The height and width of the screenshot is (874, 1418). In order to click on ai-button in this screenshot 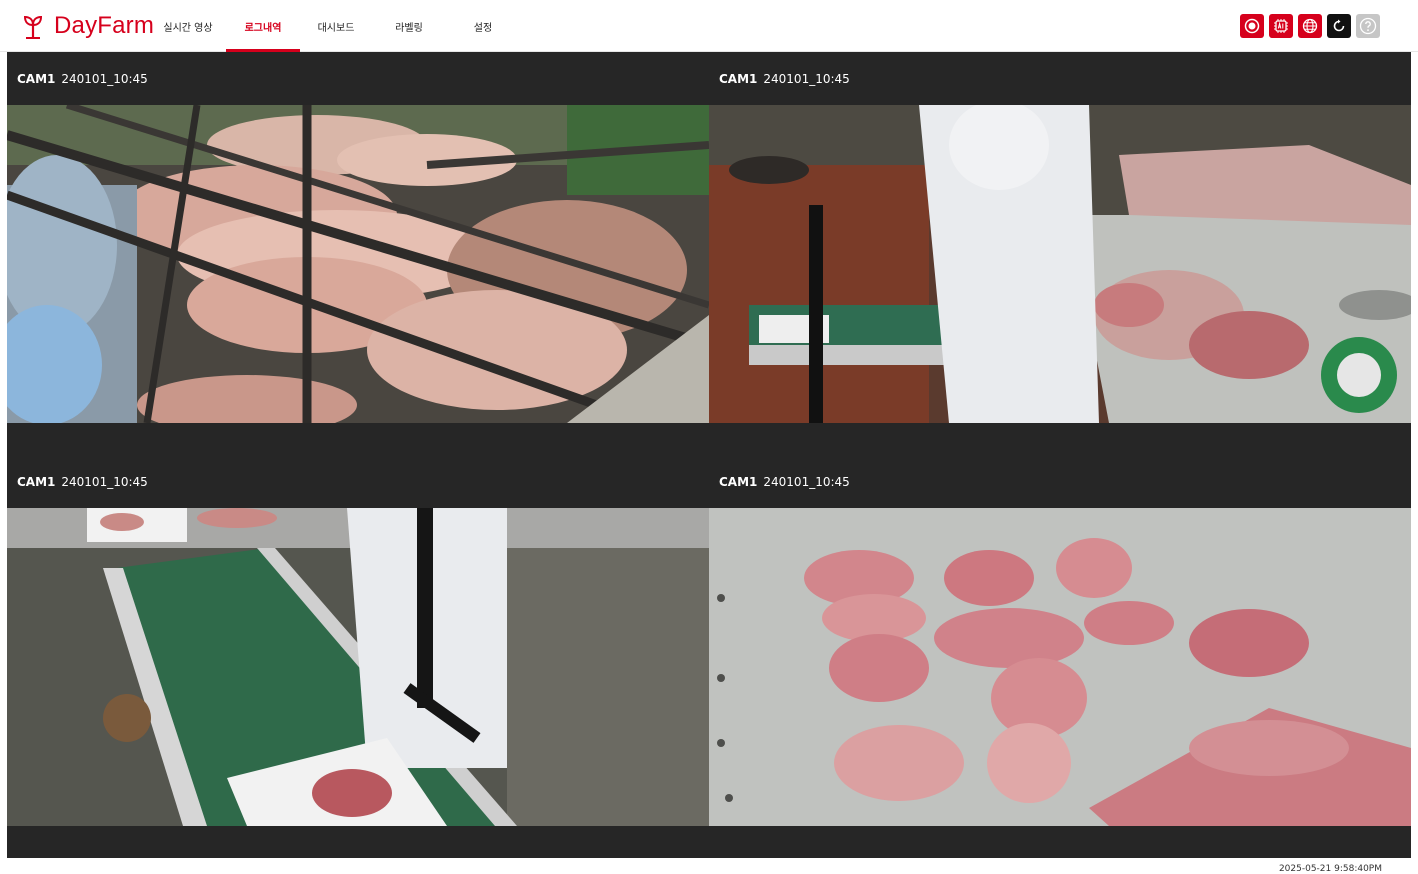, I will do `click(1281, 26)`.